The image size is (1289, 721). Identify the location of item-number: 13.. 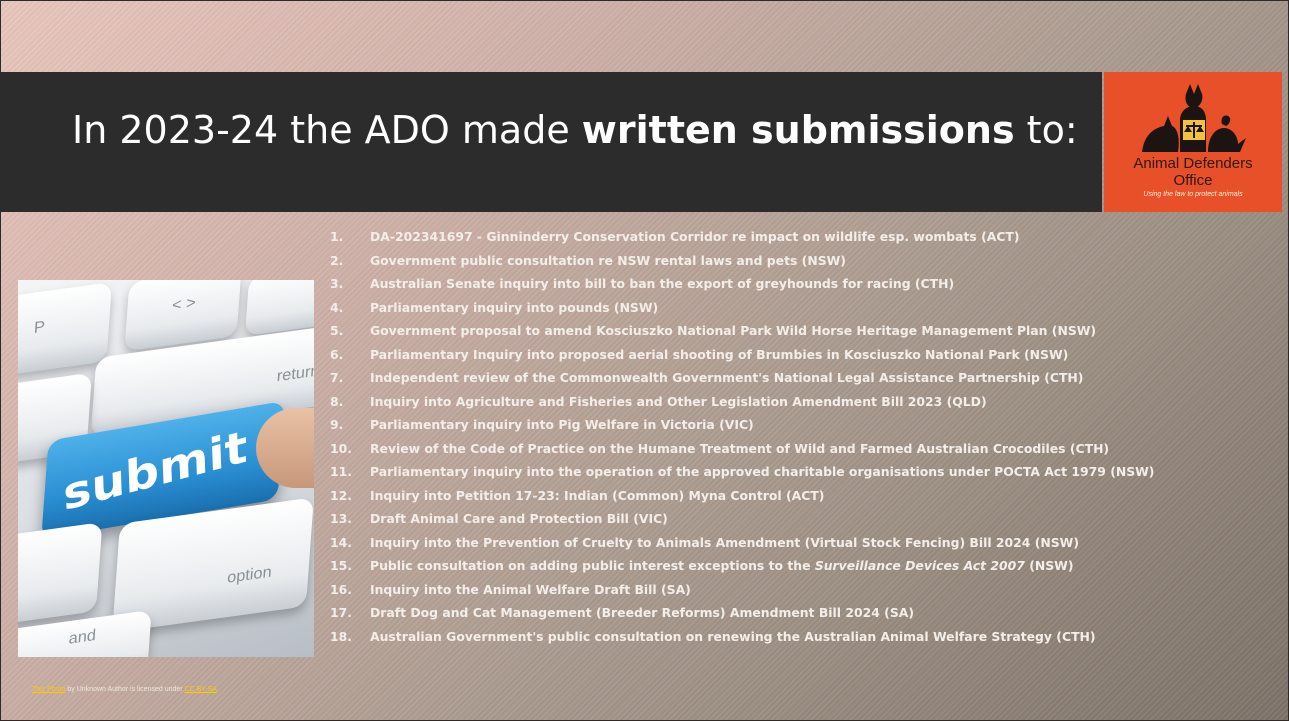
(341, 518).